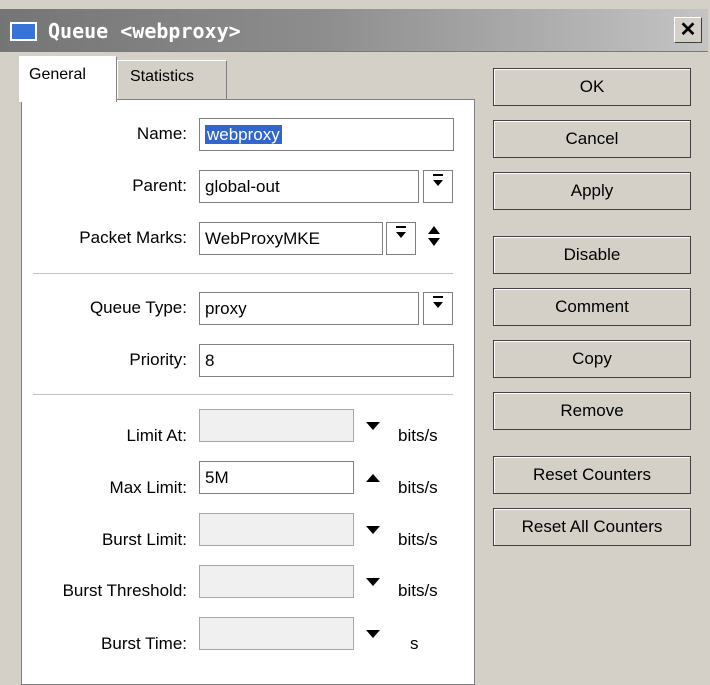 The height and width of the screenshot is (685, 710). What do you see at coordinates (161, 133) in the screenshot?
I see `name-label: Name:` at bounding box center [161, 133].